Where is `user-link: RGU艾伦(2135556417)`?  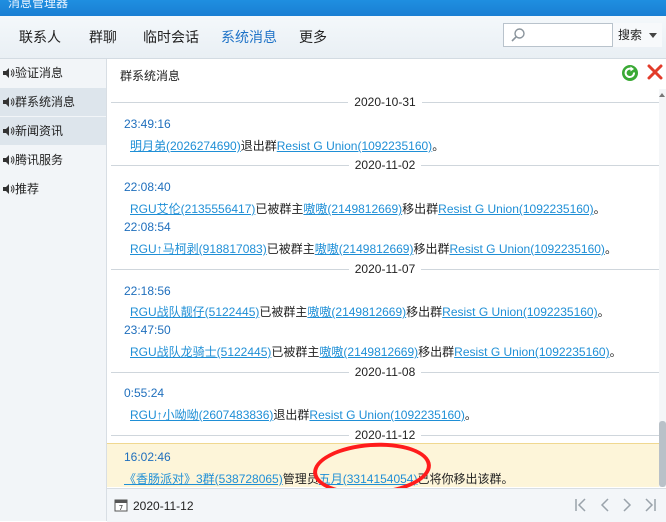
user-link: RGU艾伦(2135556417) is located at coordinates (192, 209).